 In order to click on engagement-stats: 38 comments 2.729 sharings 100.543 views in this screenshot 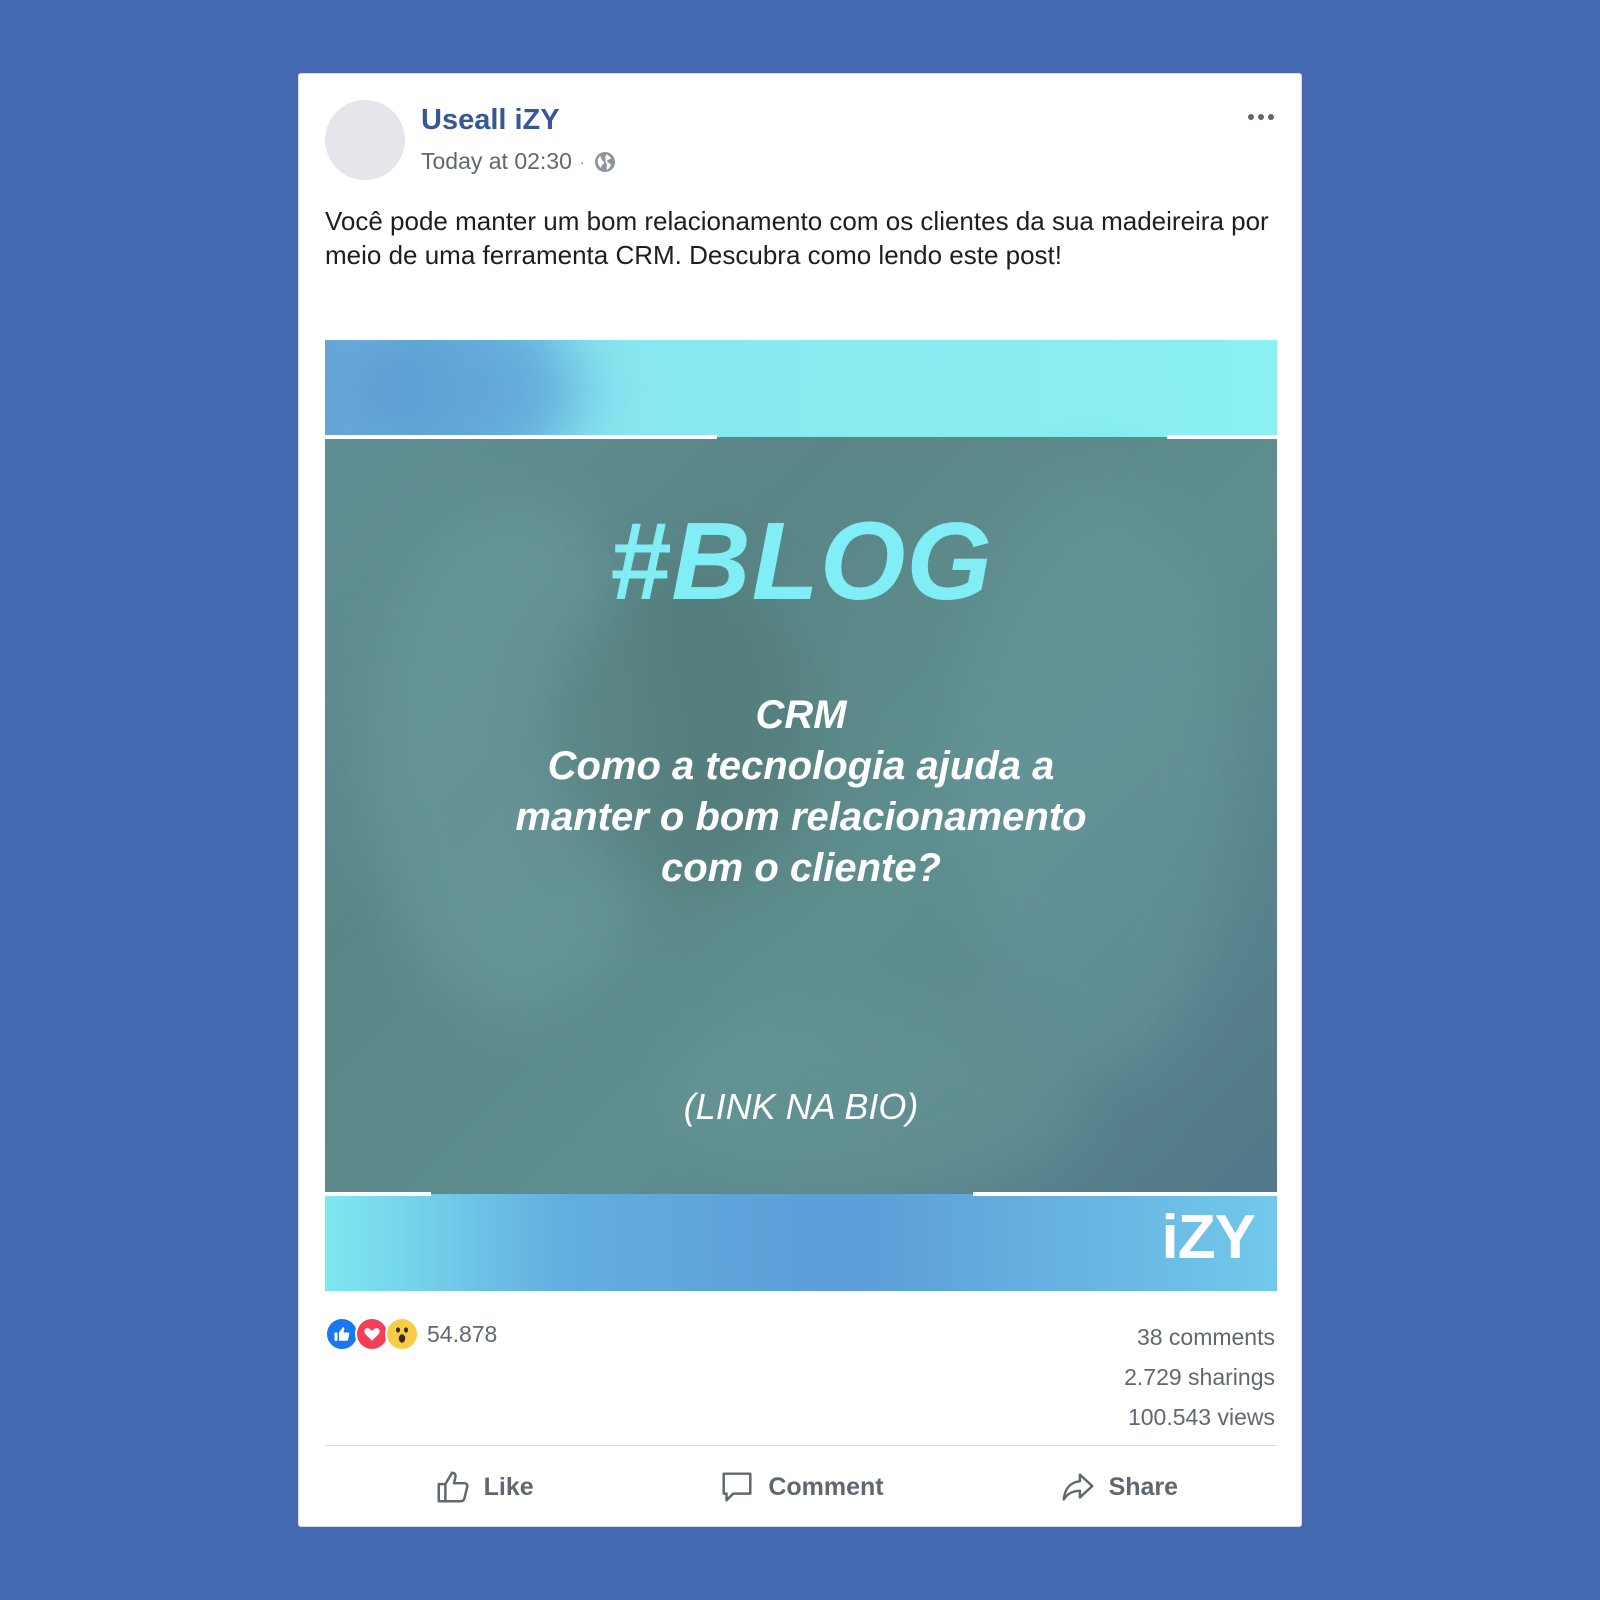, I will do `click(1199, 1377)`.